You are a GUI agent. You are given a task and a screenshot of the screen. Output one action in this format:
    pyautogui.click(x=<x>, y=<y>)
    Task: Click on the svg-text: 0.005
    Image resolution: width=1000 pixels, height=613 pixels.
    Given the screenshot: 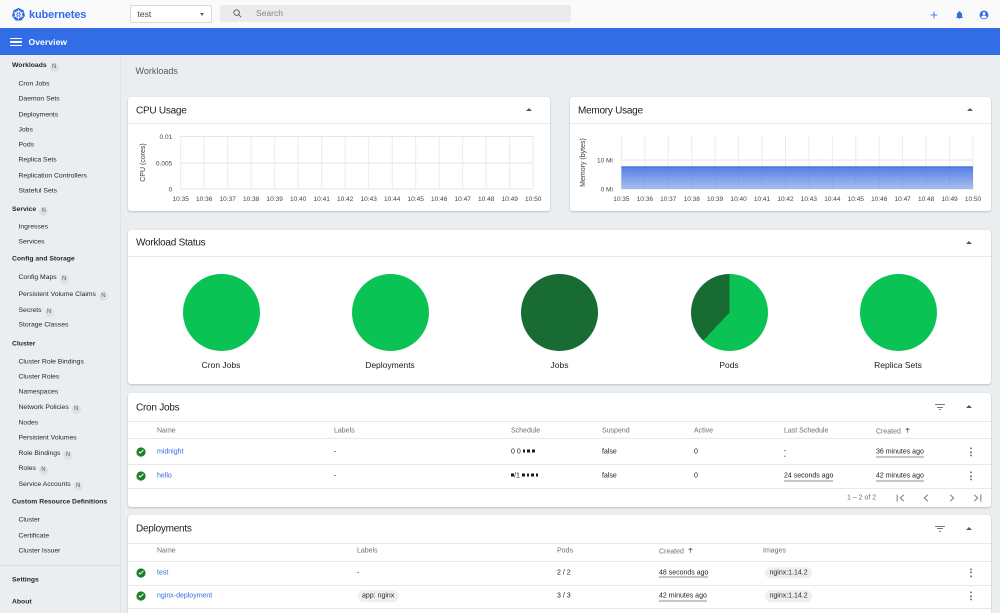 What is the action you would take?
    pyautogui.click(x=164, y=163)
    